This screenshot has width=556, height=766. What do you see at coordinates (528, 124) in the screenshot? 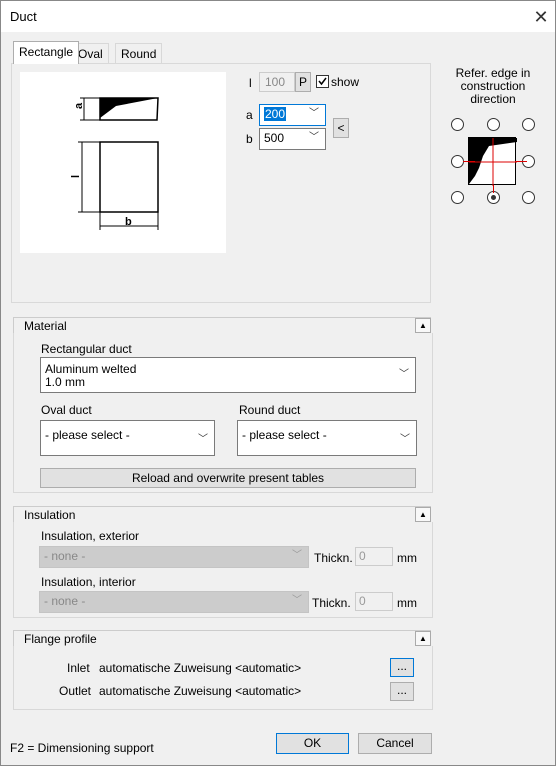
I see `ref-radio-top-right` at bounding box center [528, 124].